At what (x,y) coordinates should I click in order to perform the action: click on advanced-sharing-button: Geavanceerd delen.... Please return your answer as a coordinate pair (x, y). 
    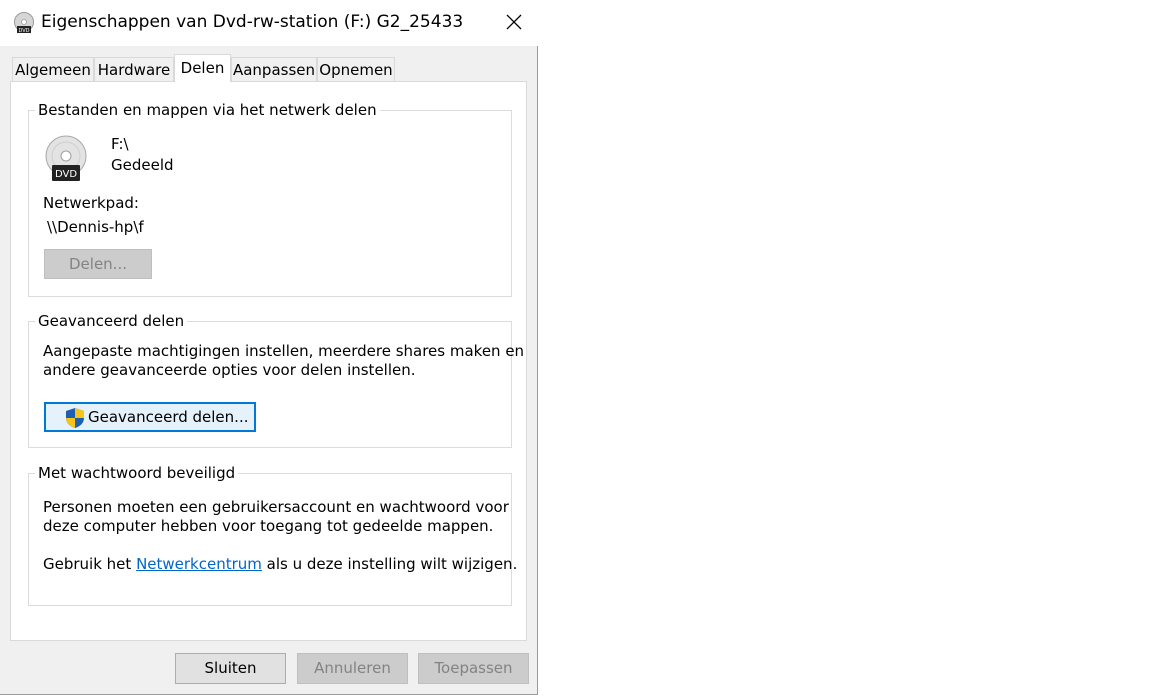
    Looking at the image, I should click on (150, 417).